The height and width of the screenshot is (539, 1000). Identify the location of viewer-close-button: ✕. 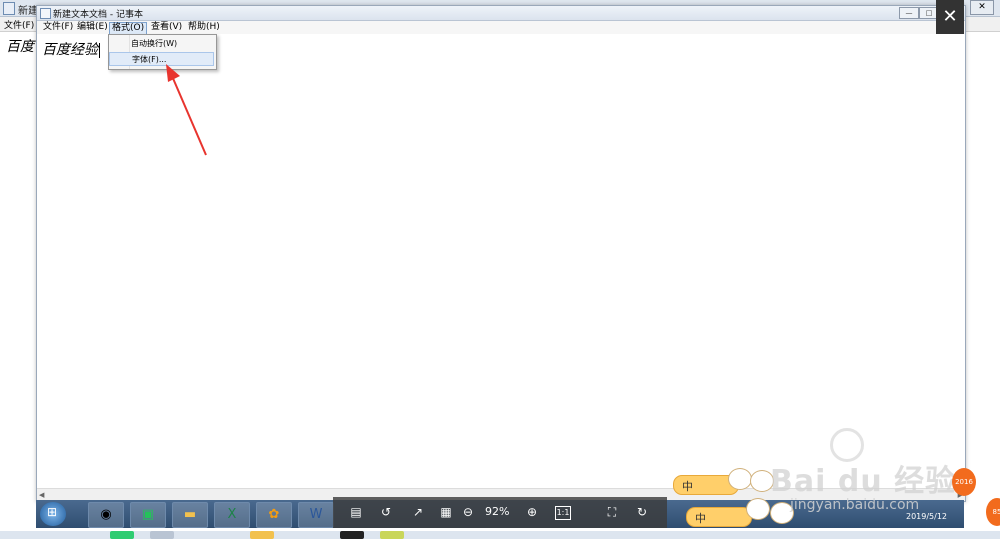
(950, 17).